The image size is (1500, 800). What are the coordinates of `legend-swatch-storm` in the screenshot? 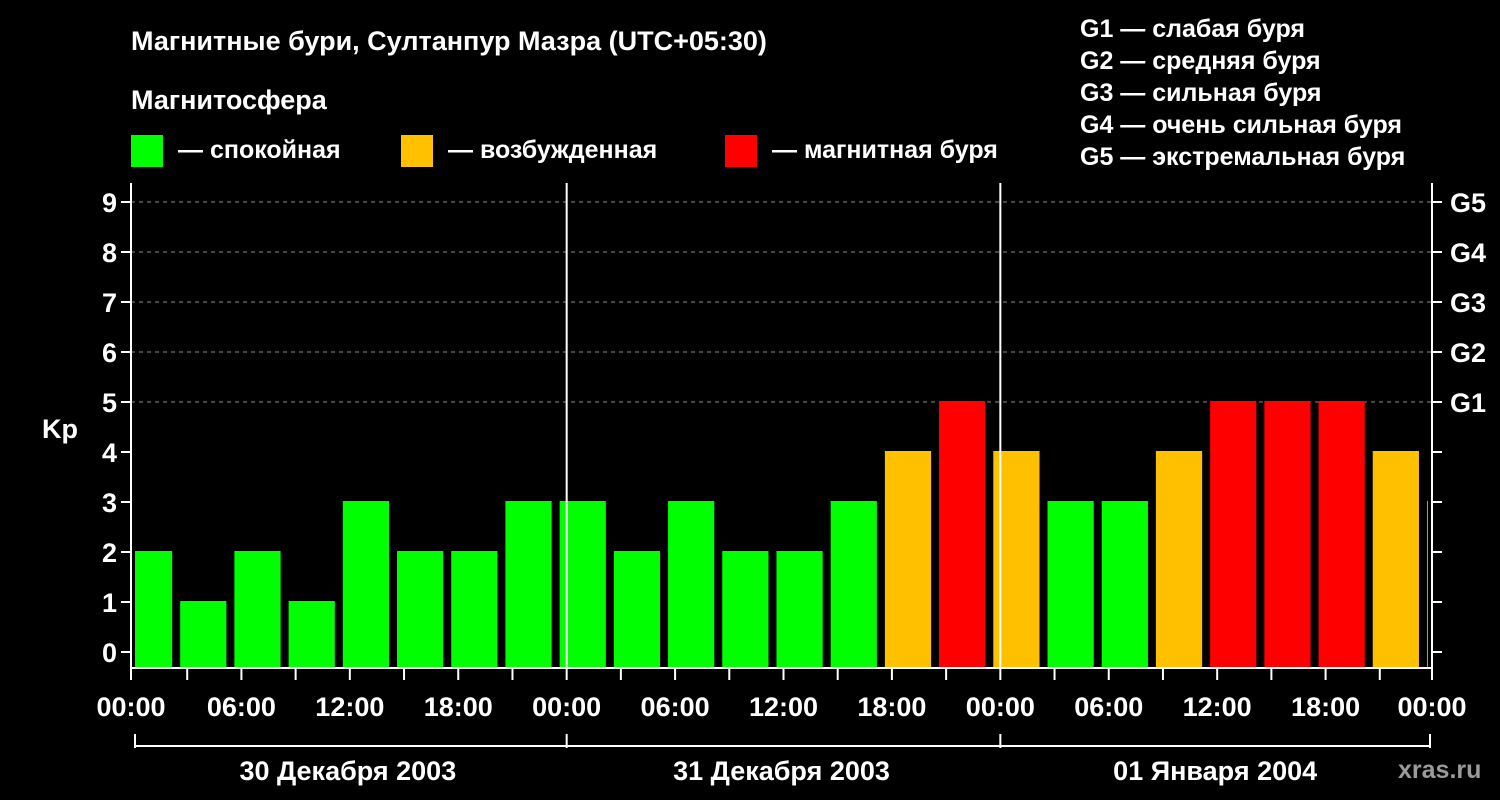 It's located at (741, 151).